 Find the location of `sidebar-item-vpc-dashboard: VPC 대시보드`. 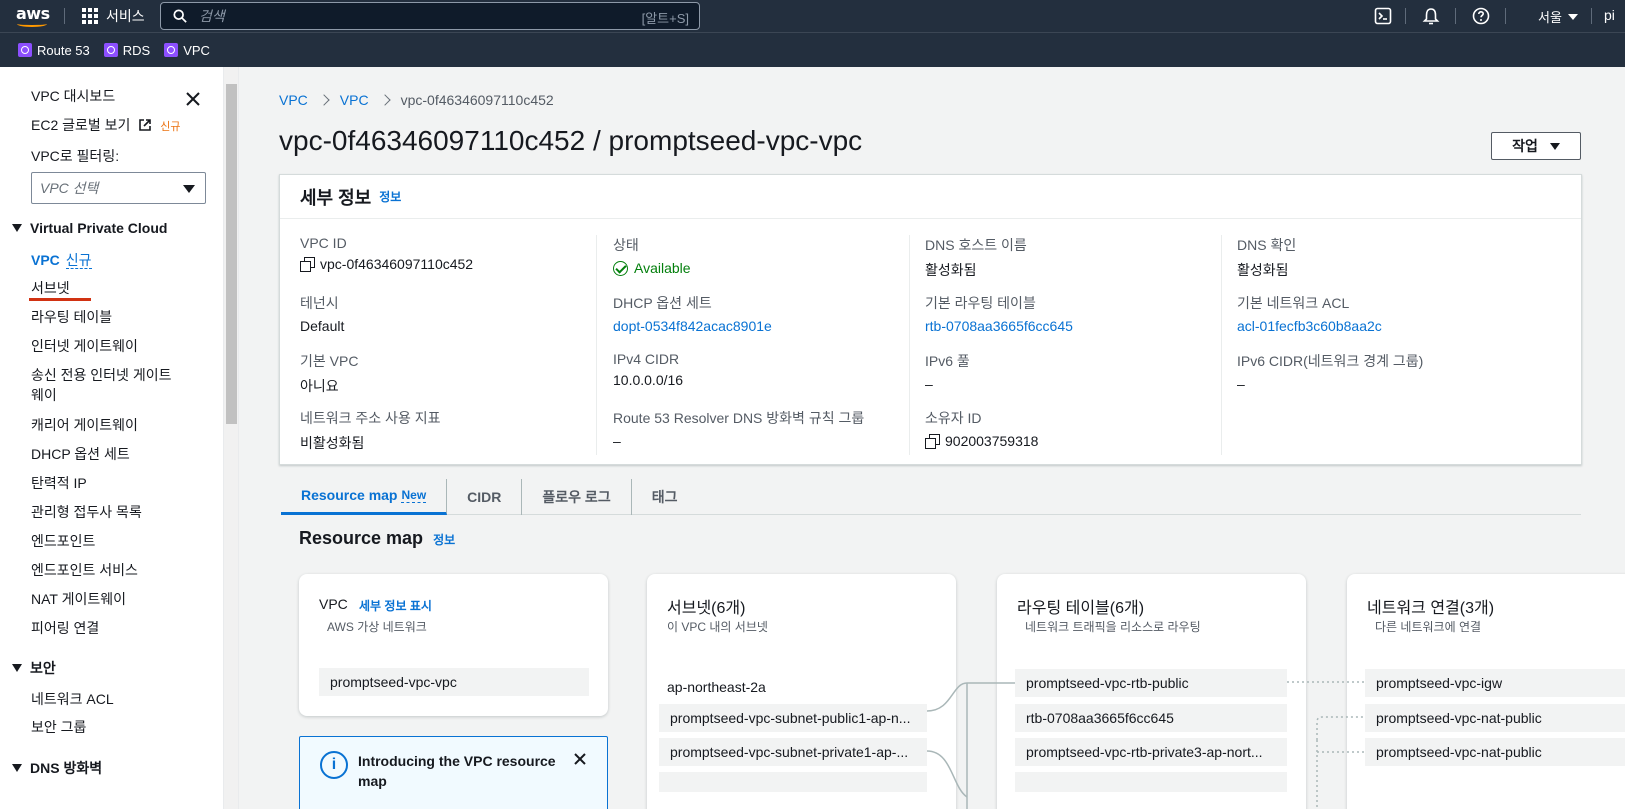

sidebar-item-vpc-dashboard: VPC 대시보드 is located at coordinates (73, 96).